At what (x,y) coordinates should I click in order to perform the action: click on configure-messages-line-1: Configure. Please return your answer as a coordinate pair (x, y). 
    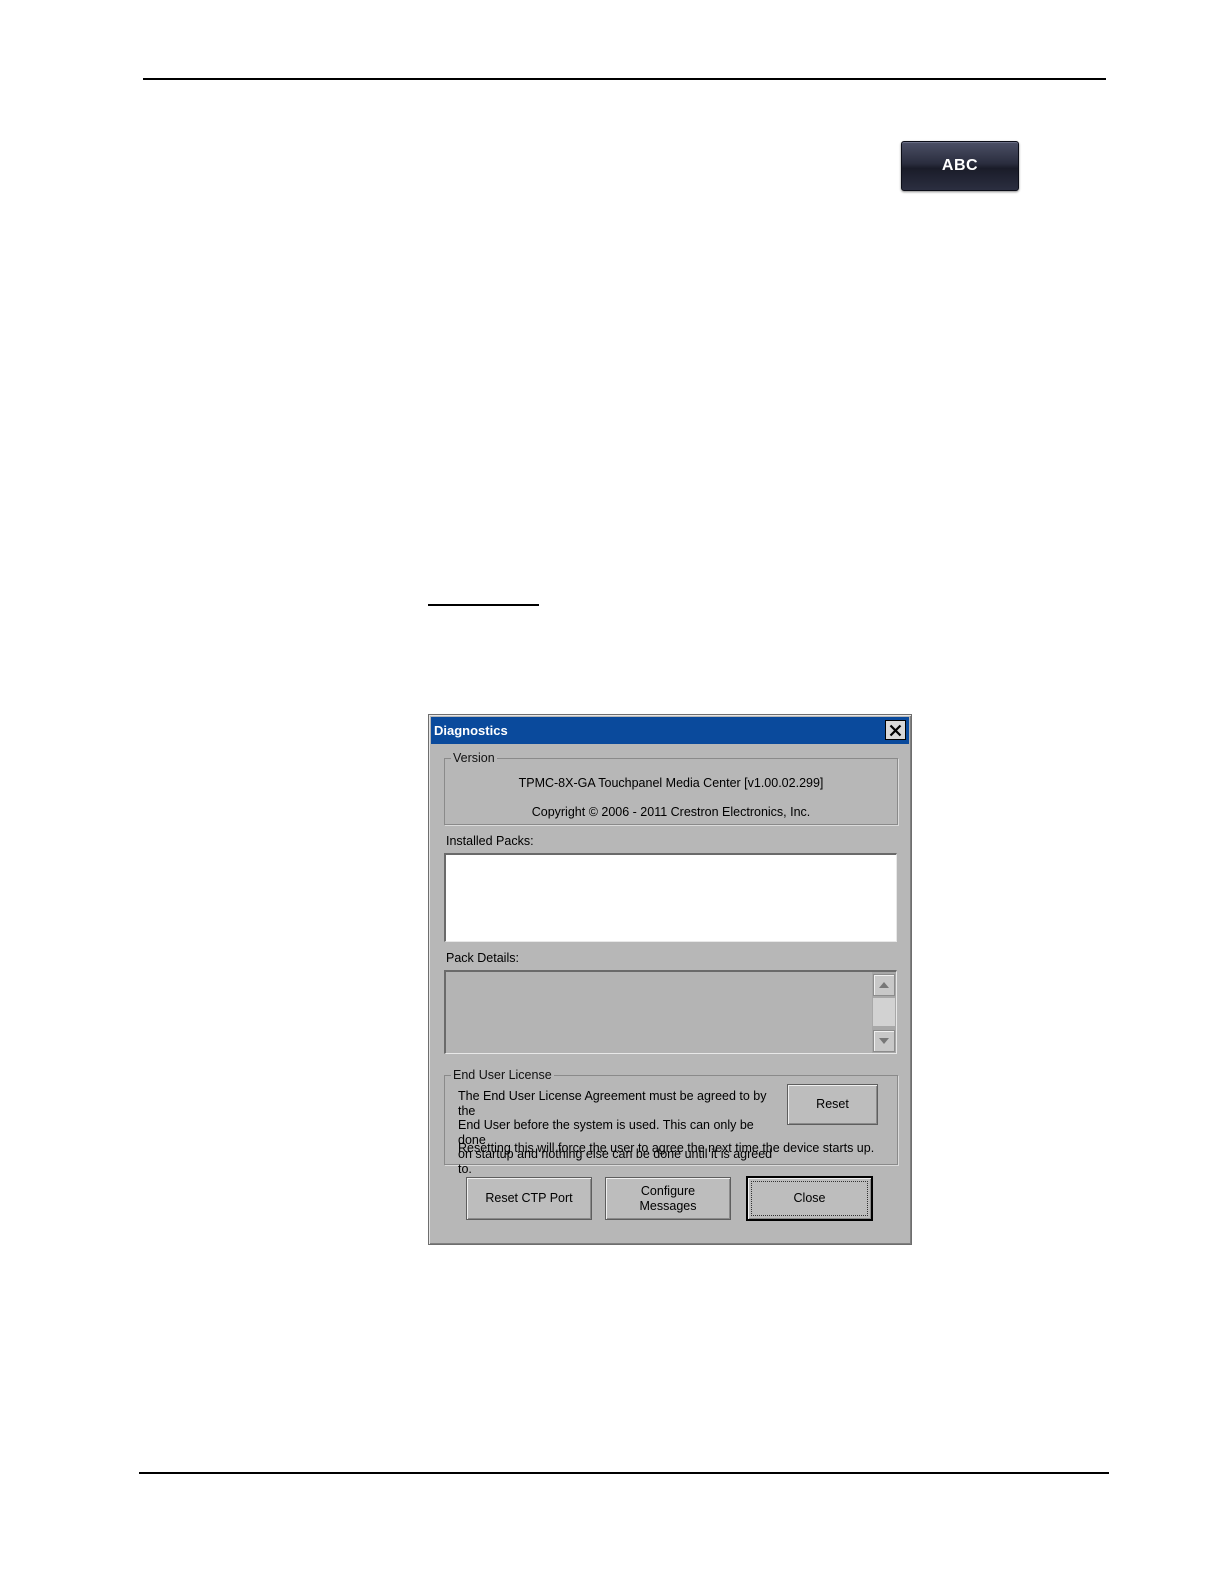
    Looking at the image, I should click on (668, 1190).